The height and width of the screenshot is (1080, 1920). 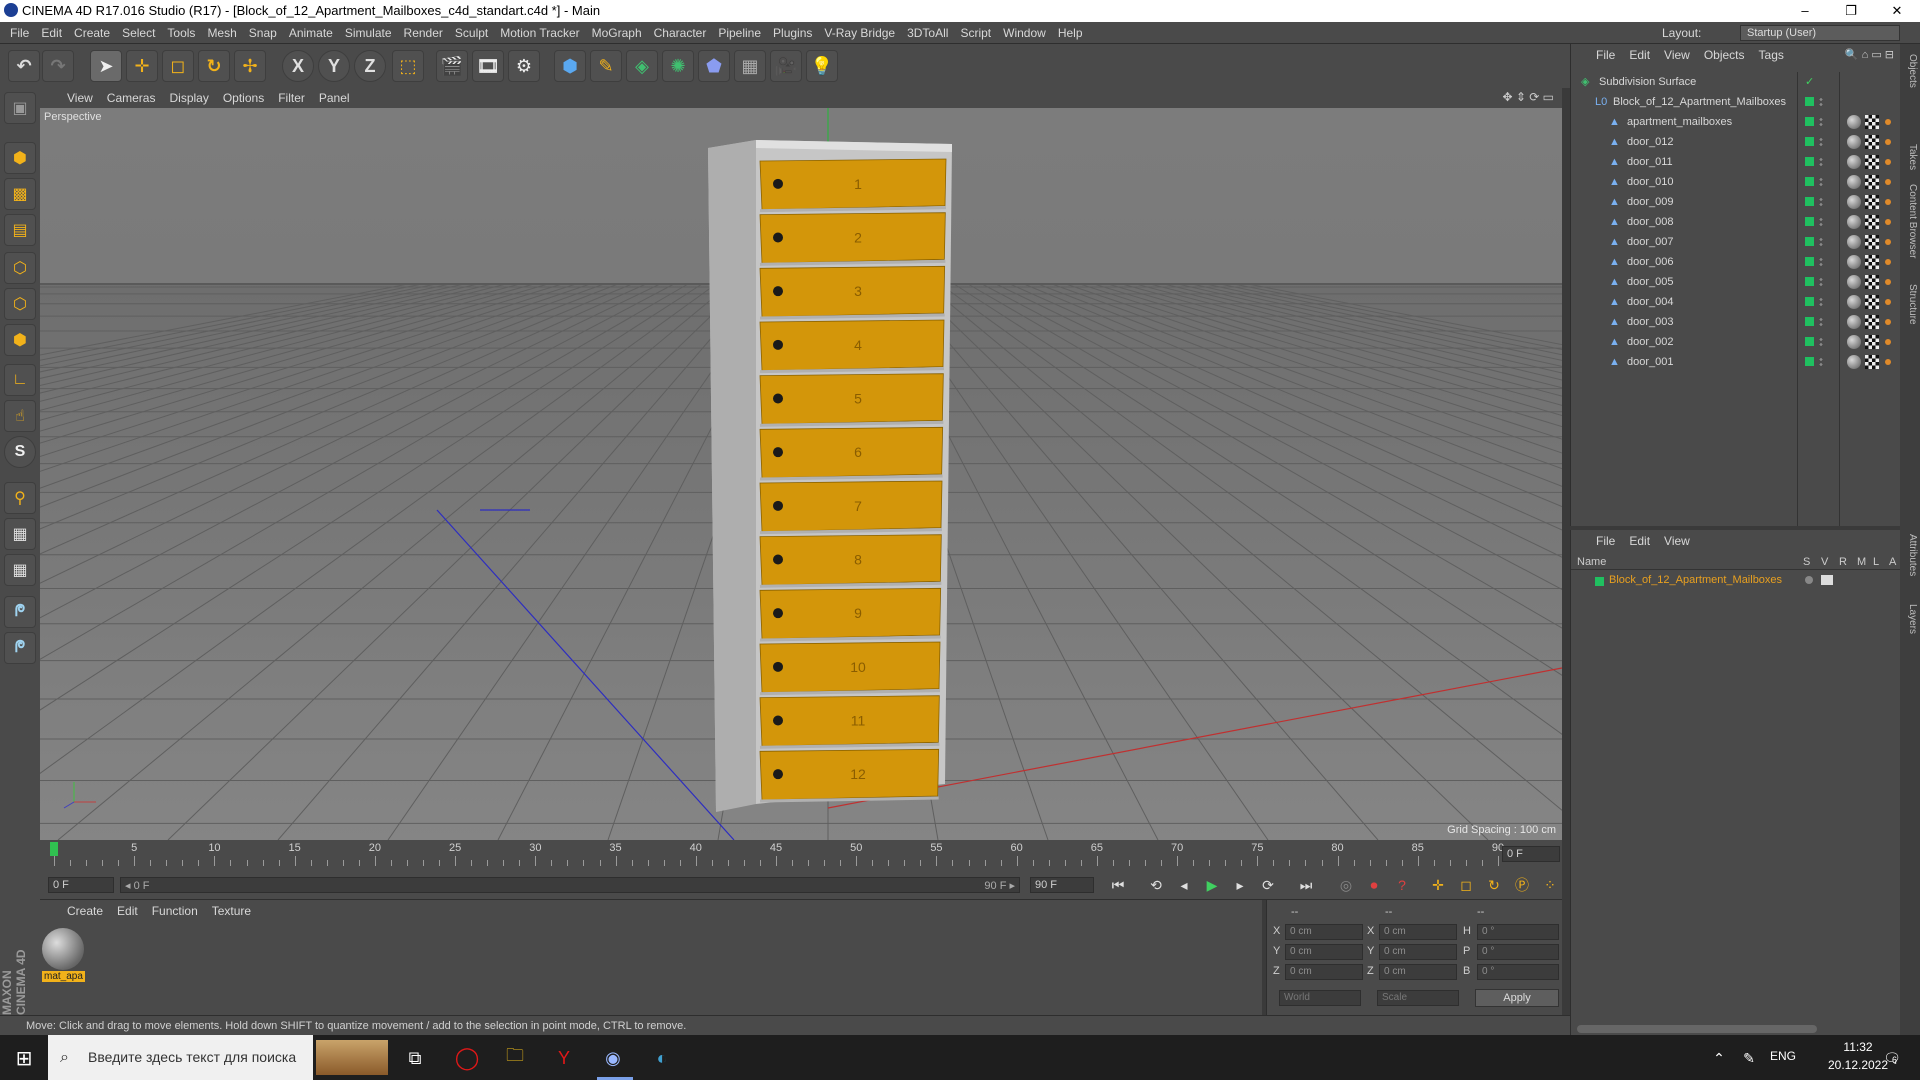 I want to click on record-active-icon: ⏺, so click(x=1374, y=885).